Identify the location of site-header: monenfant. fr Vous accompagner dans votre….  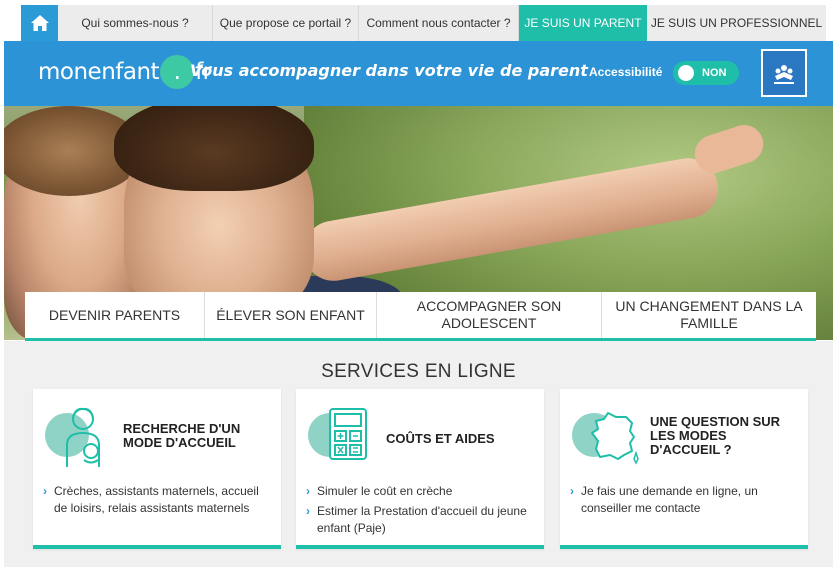
(418, 73).